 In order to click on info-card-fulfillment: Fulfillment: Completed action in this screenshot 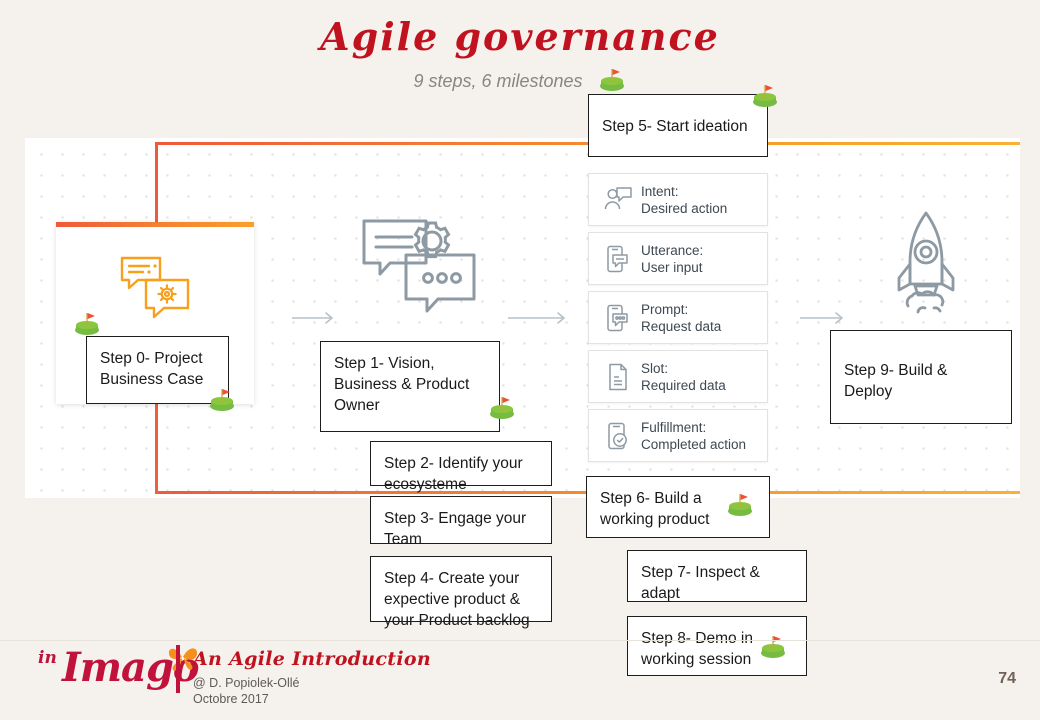, I will do `click(678, 435)`.